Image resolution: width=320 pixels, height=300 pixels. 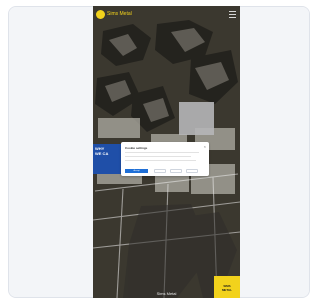 I want to click on accept-cookies-button: Accept, so click(x=136, y=171).